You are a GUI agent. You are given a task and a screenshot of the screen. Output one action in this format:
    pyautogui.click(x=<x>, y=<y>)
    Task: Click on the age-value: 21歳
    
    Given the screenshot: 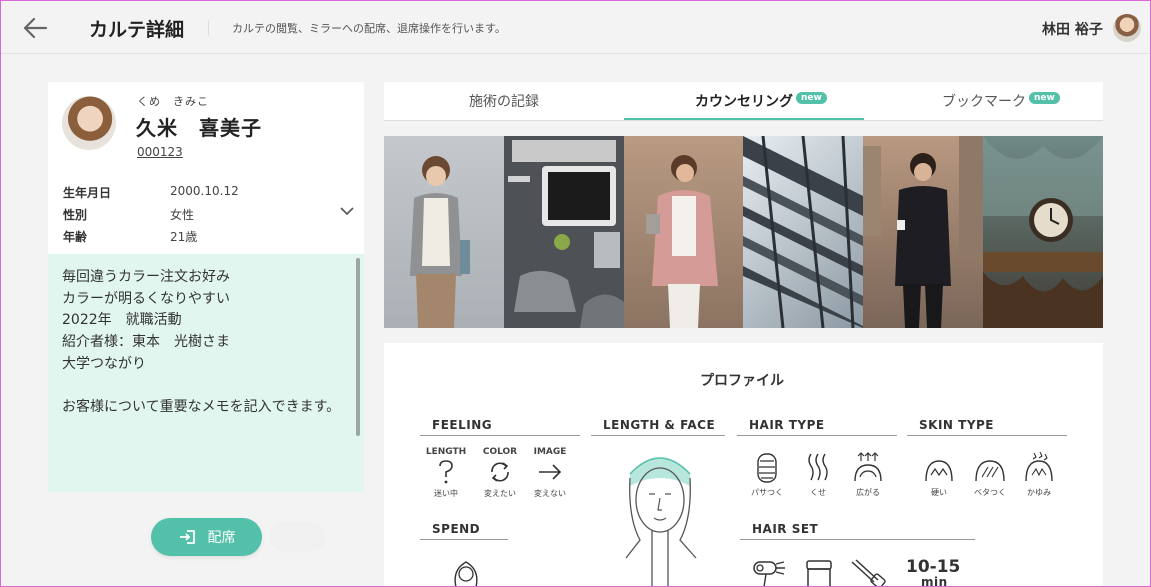 What is the action you would take?
    pyautogui.click(x=184, y=237)
    